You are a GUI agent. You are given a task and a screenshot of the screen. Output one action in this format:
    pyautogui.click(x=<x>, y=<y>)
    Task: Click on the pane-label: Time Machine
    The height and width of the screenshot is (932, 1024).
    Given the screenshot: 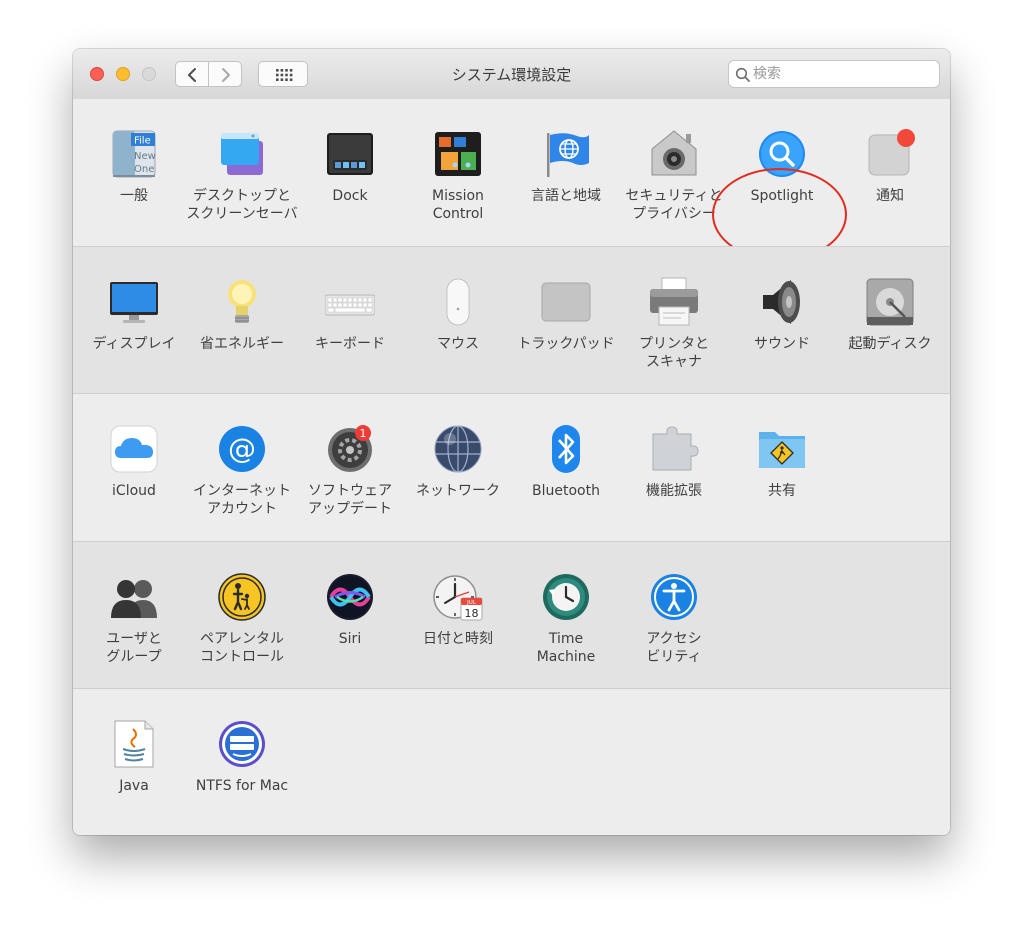 What is the action you would take?
    pyautogui.click(x=566, y=648)
    